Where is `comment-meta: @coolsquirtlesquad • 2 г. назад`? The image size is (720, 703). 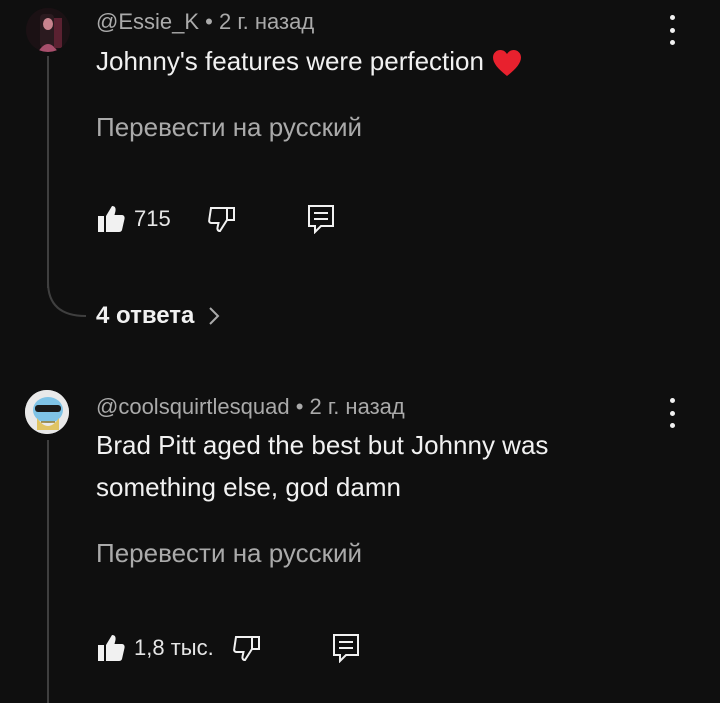
comment-meta: @coolsquirtlesquad • 2 г. назад is located at coordinates (250, 407).